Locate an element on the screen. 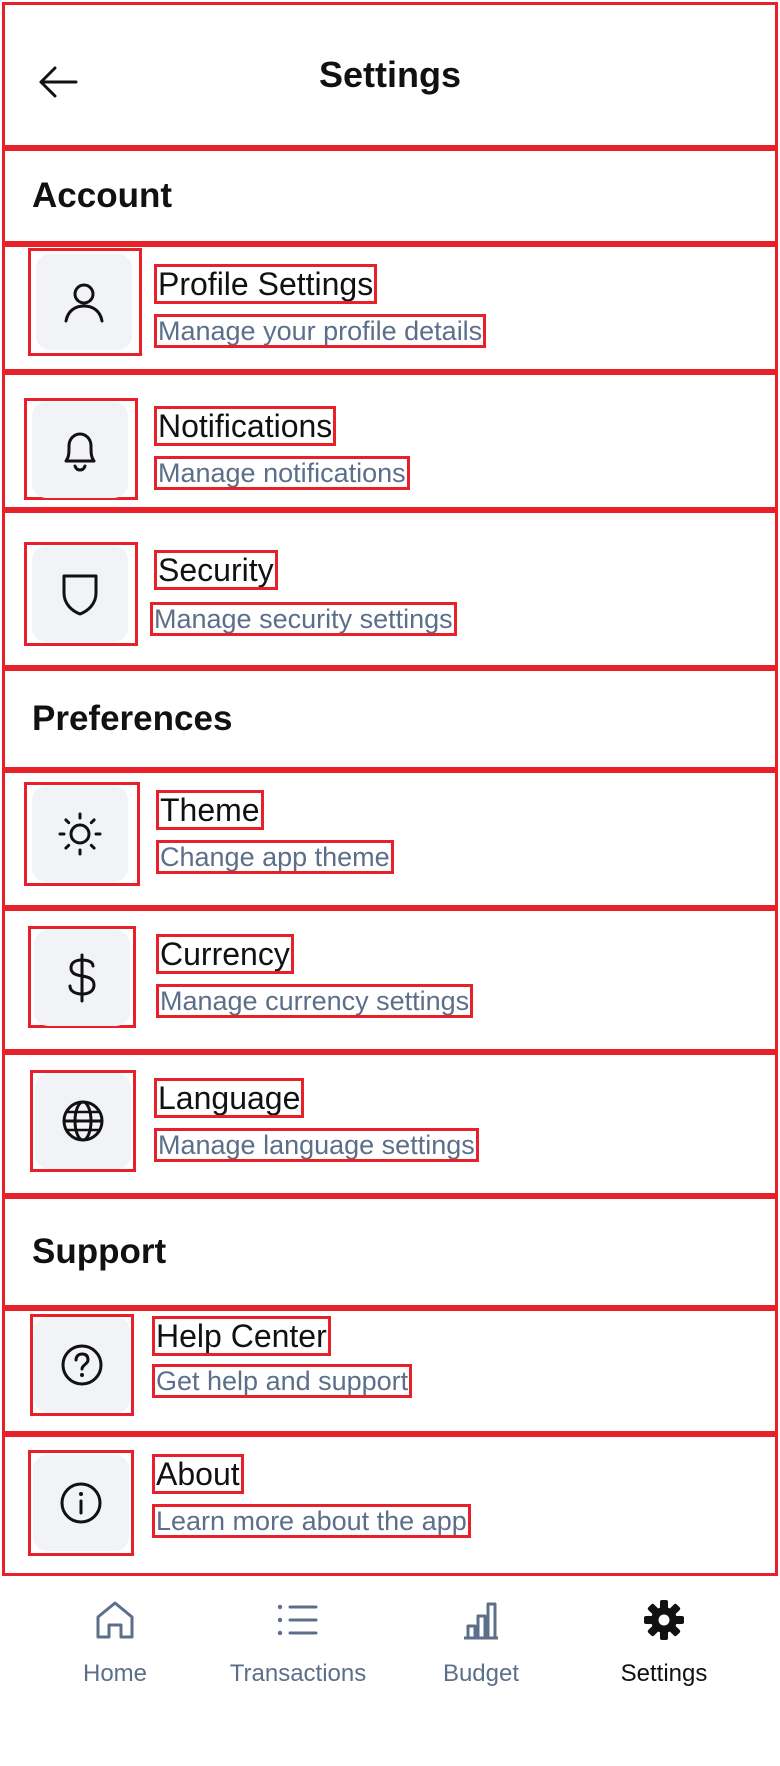 The height and width of the screenshot is (1766, 780). row-title-help: Help Center is located at coordinates (241, 1336).